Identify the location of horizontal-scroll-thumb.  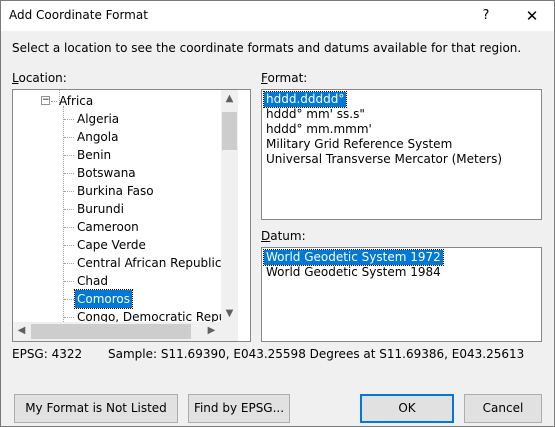
(111, 331).